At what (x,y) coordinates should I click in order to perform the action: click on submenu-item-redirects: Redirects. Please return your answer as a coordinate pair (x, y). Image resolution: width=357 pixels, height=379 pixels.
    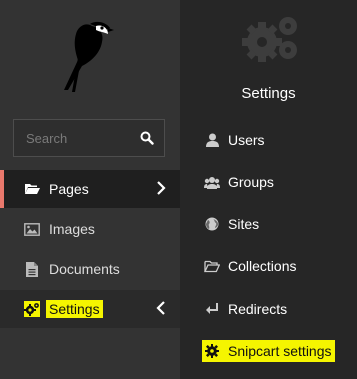
    Looking at the image, I should click on (245, 309).